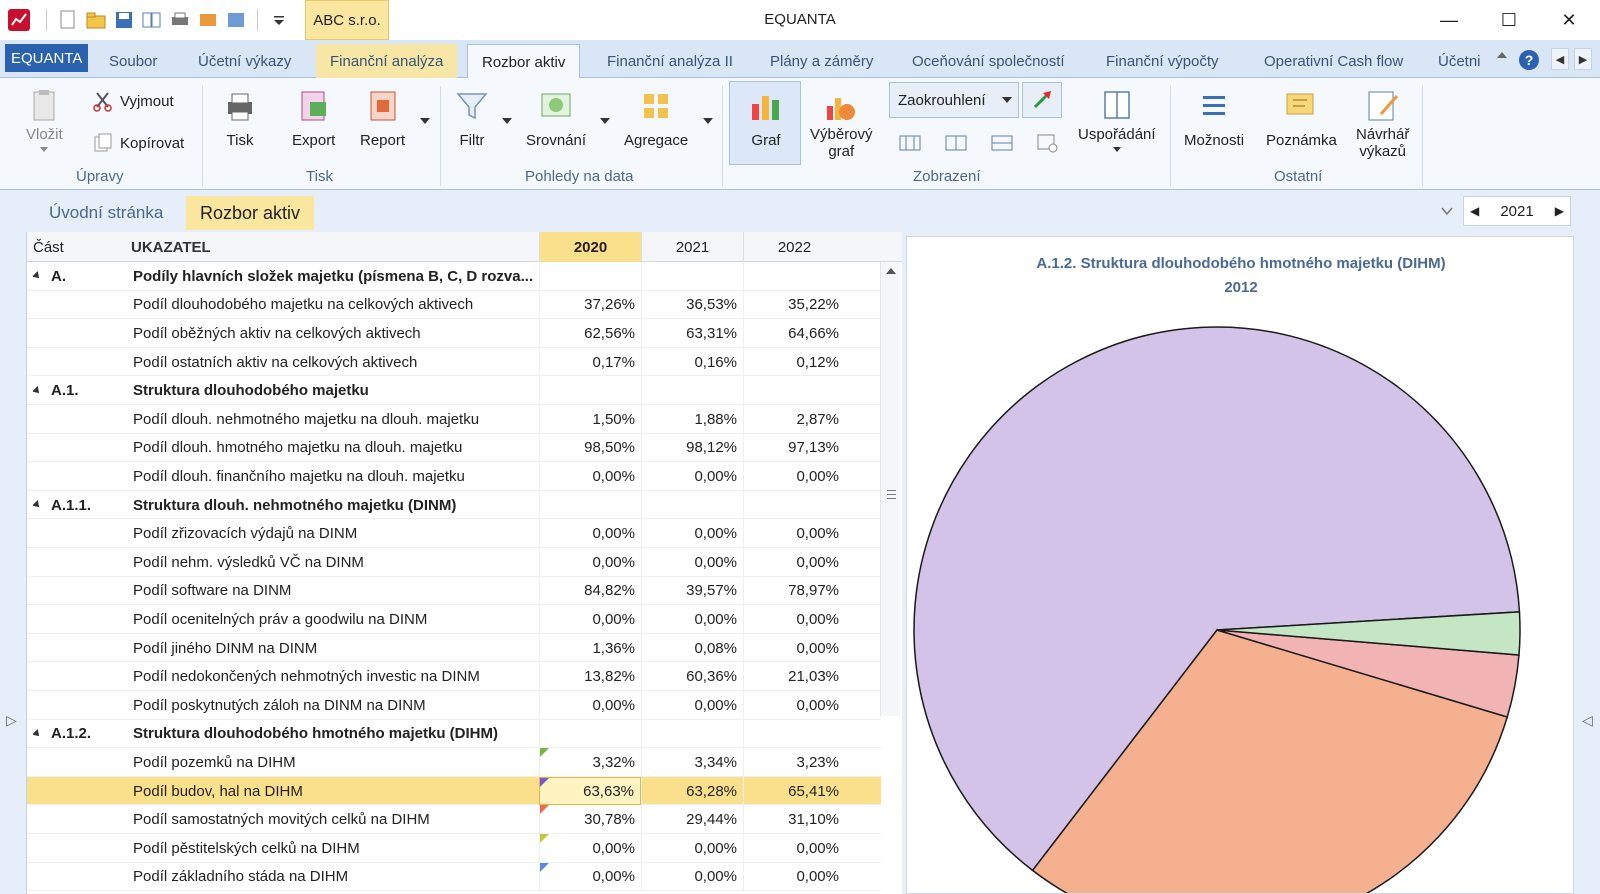 The image size is (1600, 894). I want to click on export-button: Export, so click(313, 118).